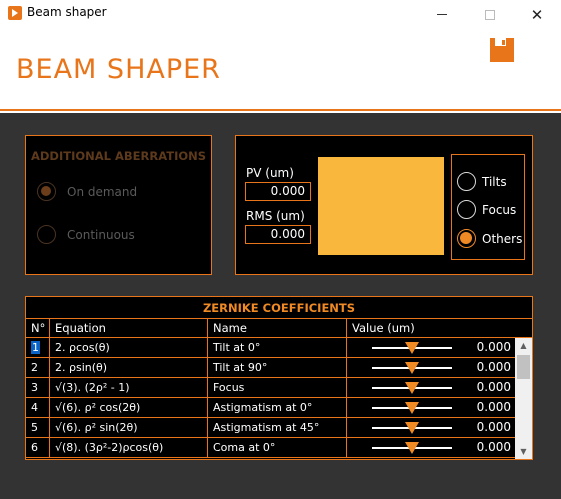  I want to click on row-number-text: 2, so click(34, 367).